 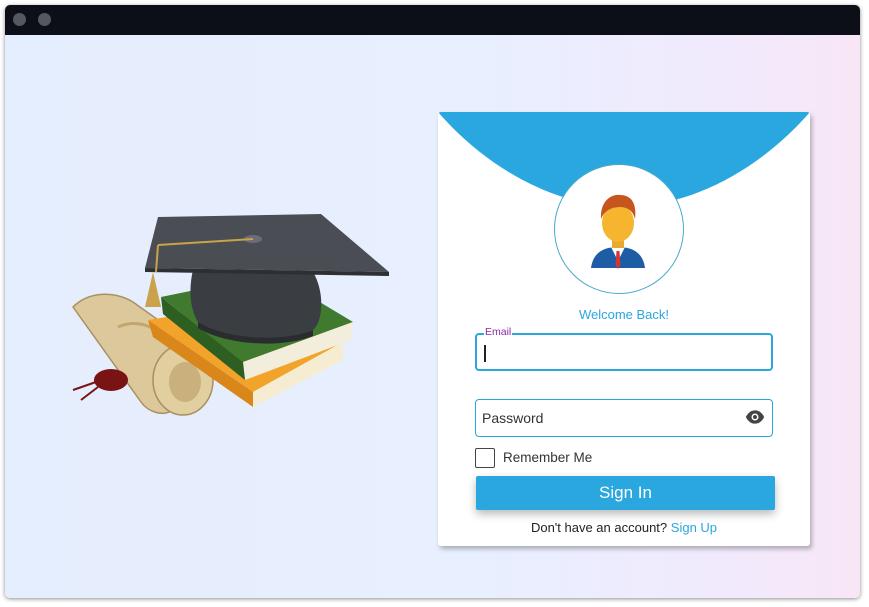 I want to click on window-control-close, so click(x=19, y=19).